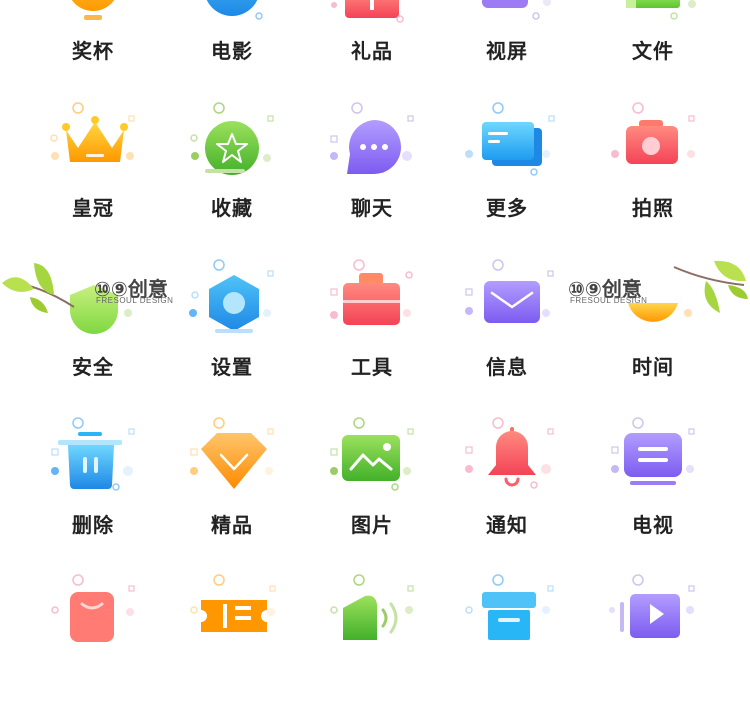 This screenshot has height=720, width=750. Describe the element at coordinates (93, 151) in the screenshot. I see `crown-icon` at that location.